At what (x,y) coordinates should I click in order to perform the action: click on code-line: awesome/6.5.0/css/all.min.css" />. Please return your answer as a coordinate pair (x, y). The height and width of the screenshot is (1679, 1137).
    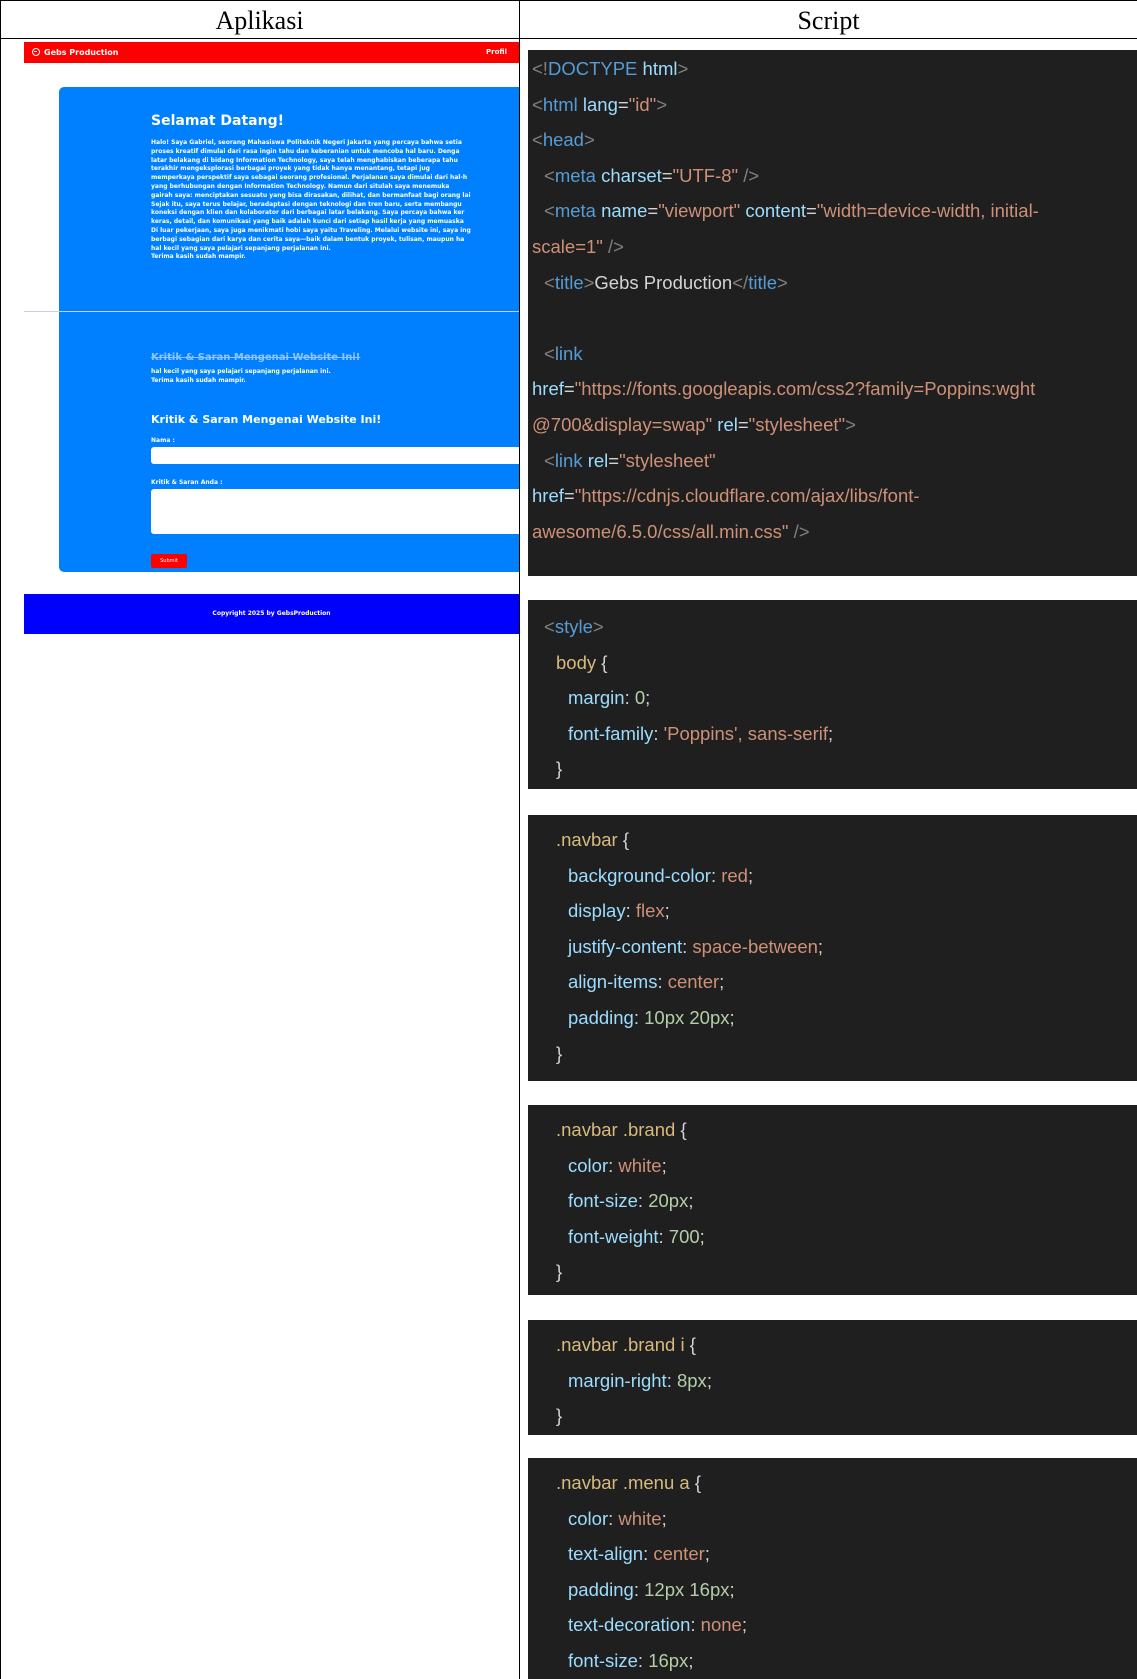
    Looking at the image, I should click on (671, 531).